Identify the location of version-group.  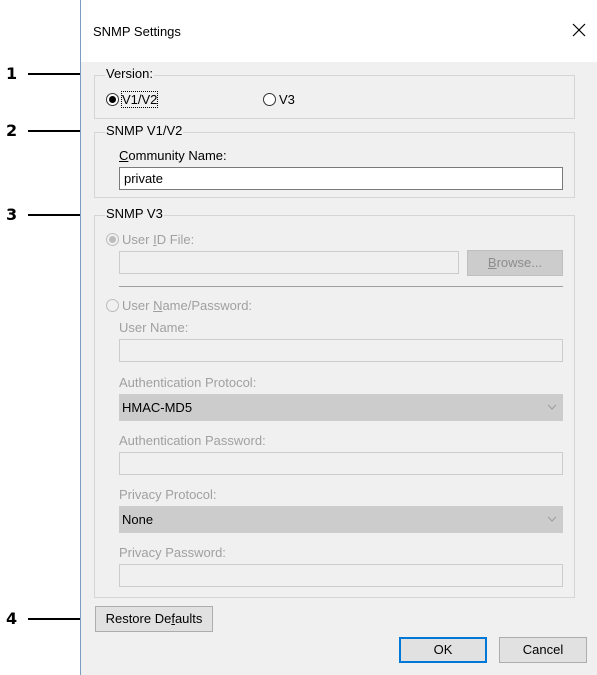
(334, 97).